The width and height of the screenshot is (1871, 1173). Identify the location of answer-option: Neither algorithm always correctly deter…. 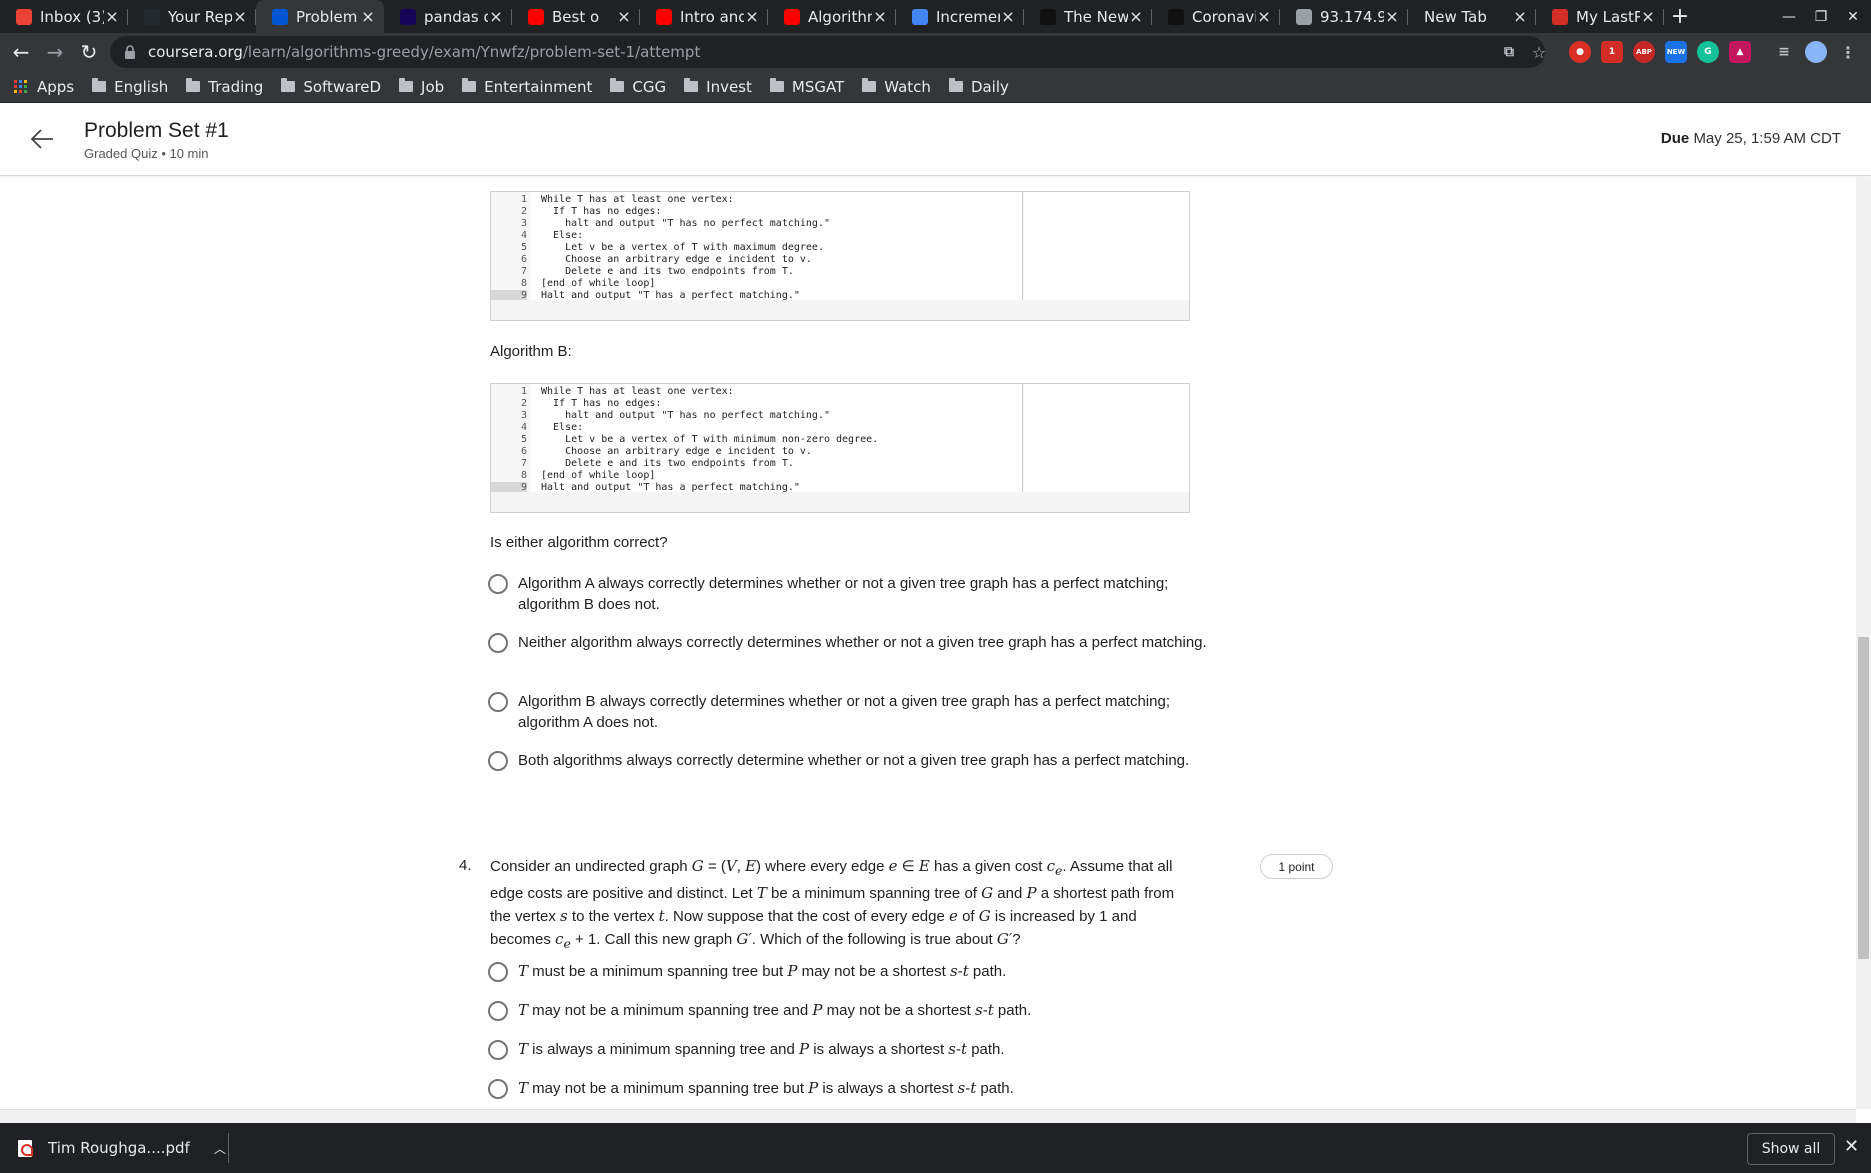
(848, 642).